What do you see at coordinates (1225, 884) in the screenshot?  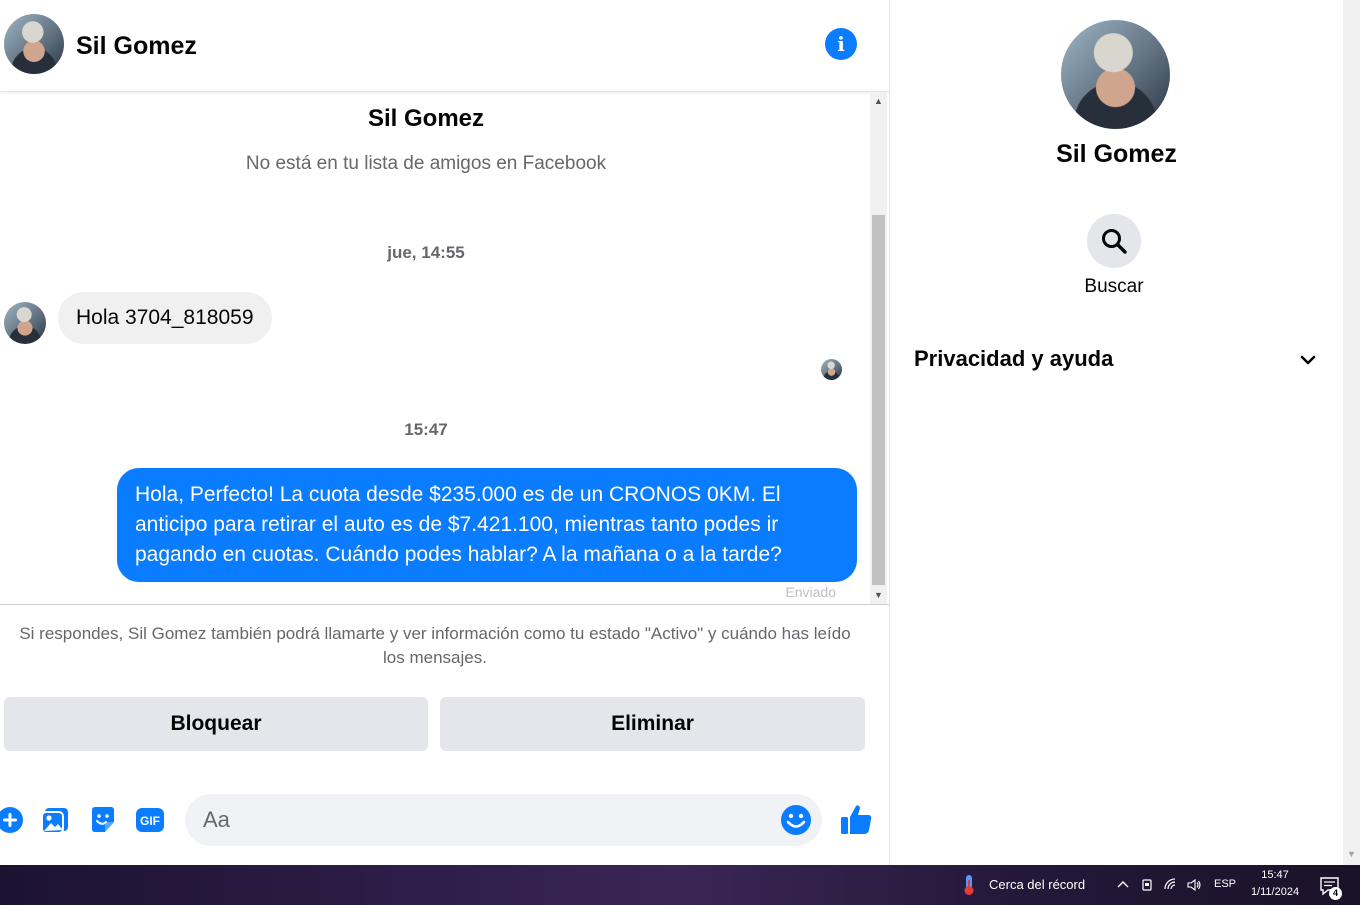 I see `language-indicator: ESP` at bounding box center [1225, 884].